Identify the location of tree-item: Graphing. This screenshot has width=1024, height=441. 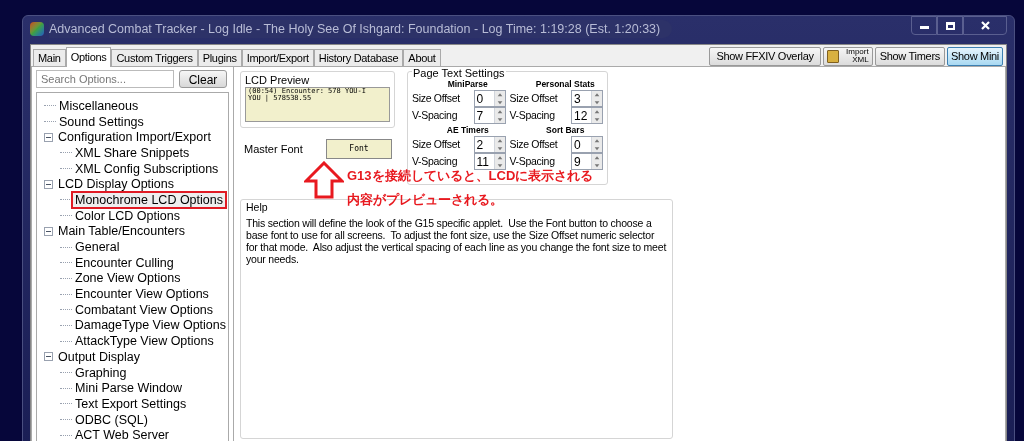
(101, 372).